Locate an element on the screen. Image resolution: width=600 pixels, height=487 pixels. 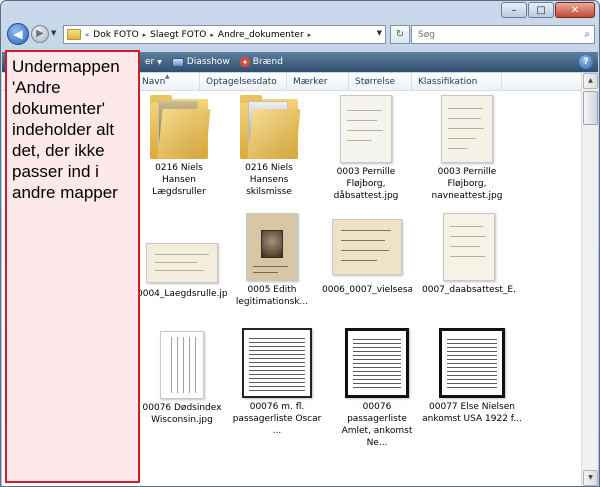
file-name: 0003 Pernille Fløjborg, navneattest.jpg is located at coordinates (467, 184).